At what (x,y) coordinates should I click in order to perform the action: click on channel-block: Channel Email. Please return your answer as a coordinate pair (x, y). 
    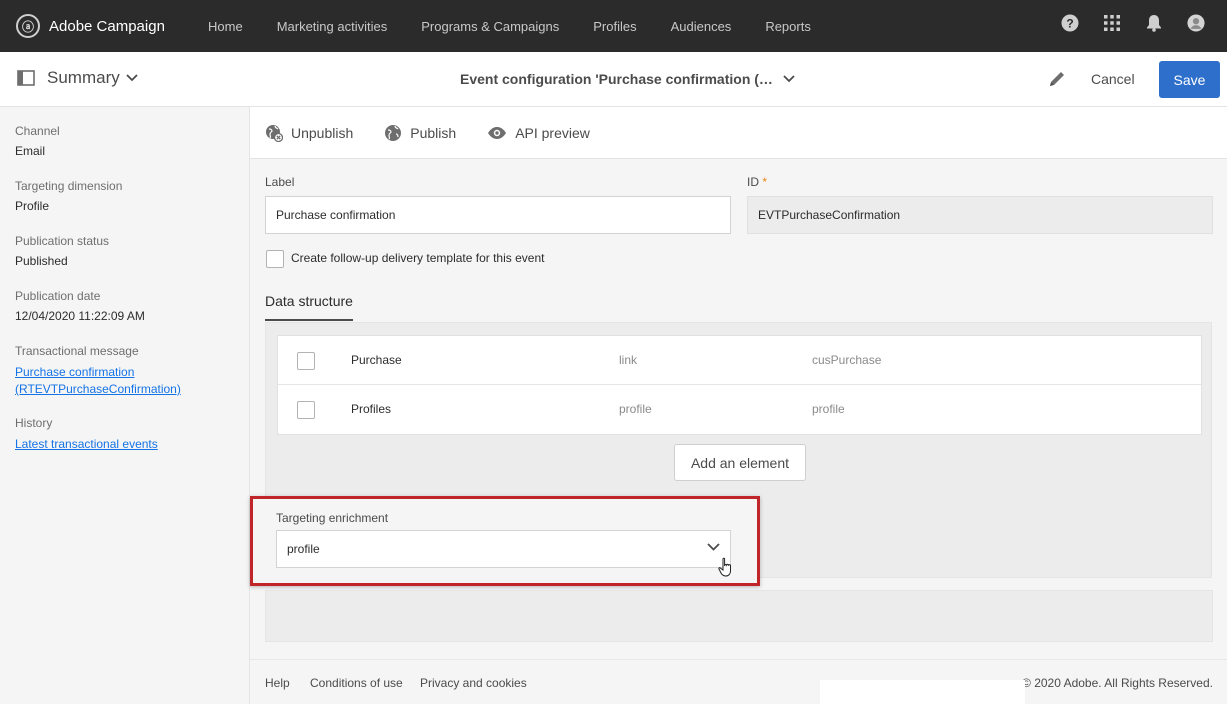
    Looking at the image, I should click on (37, 141).